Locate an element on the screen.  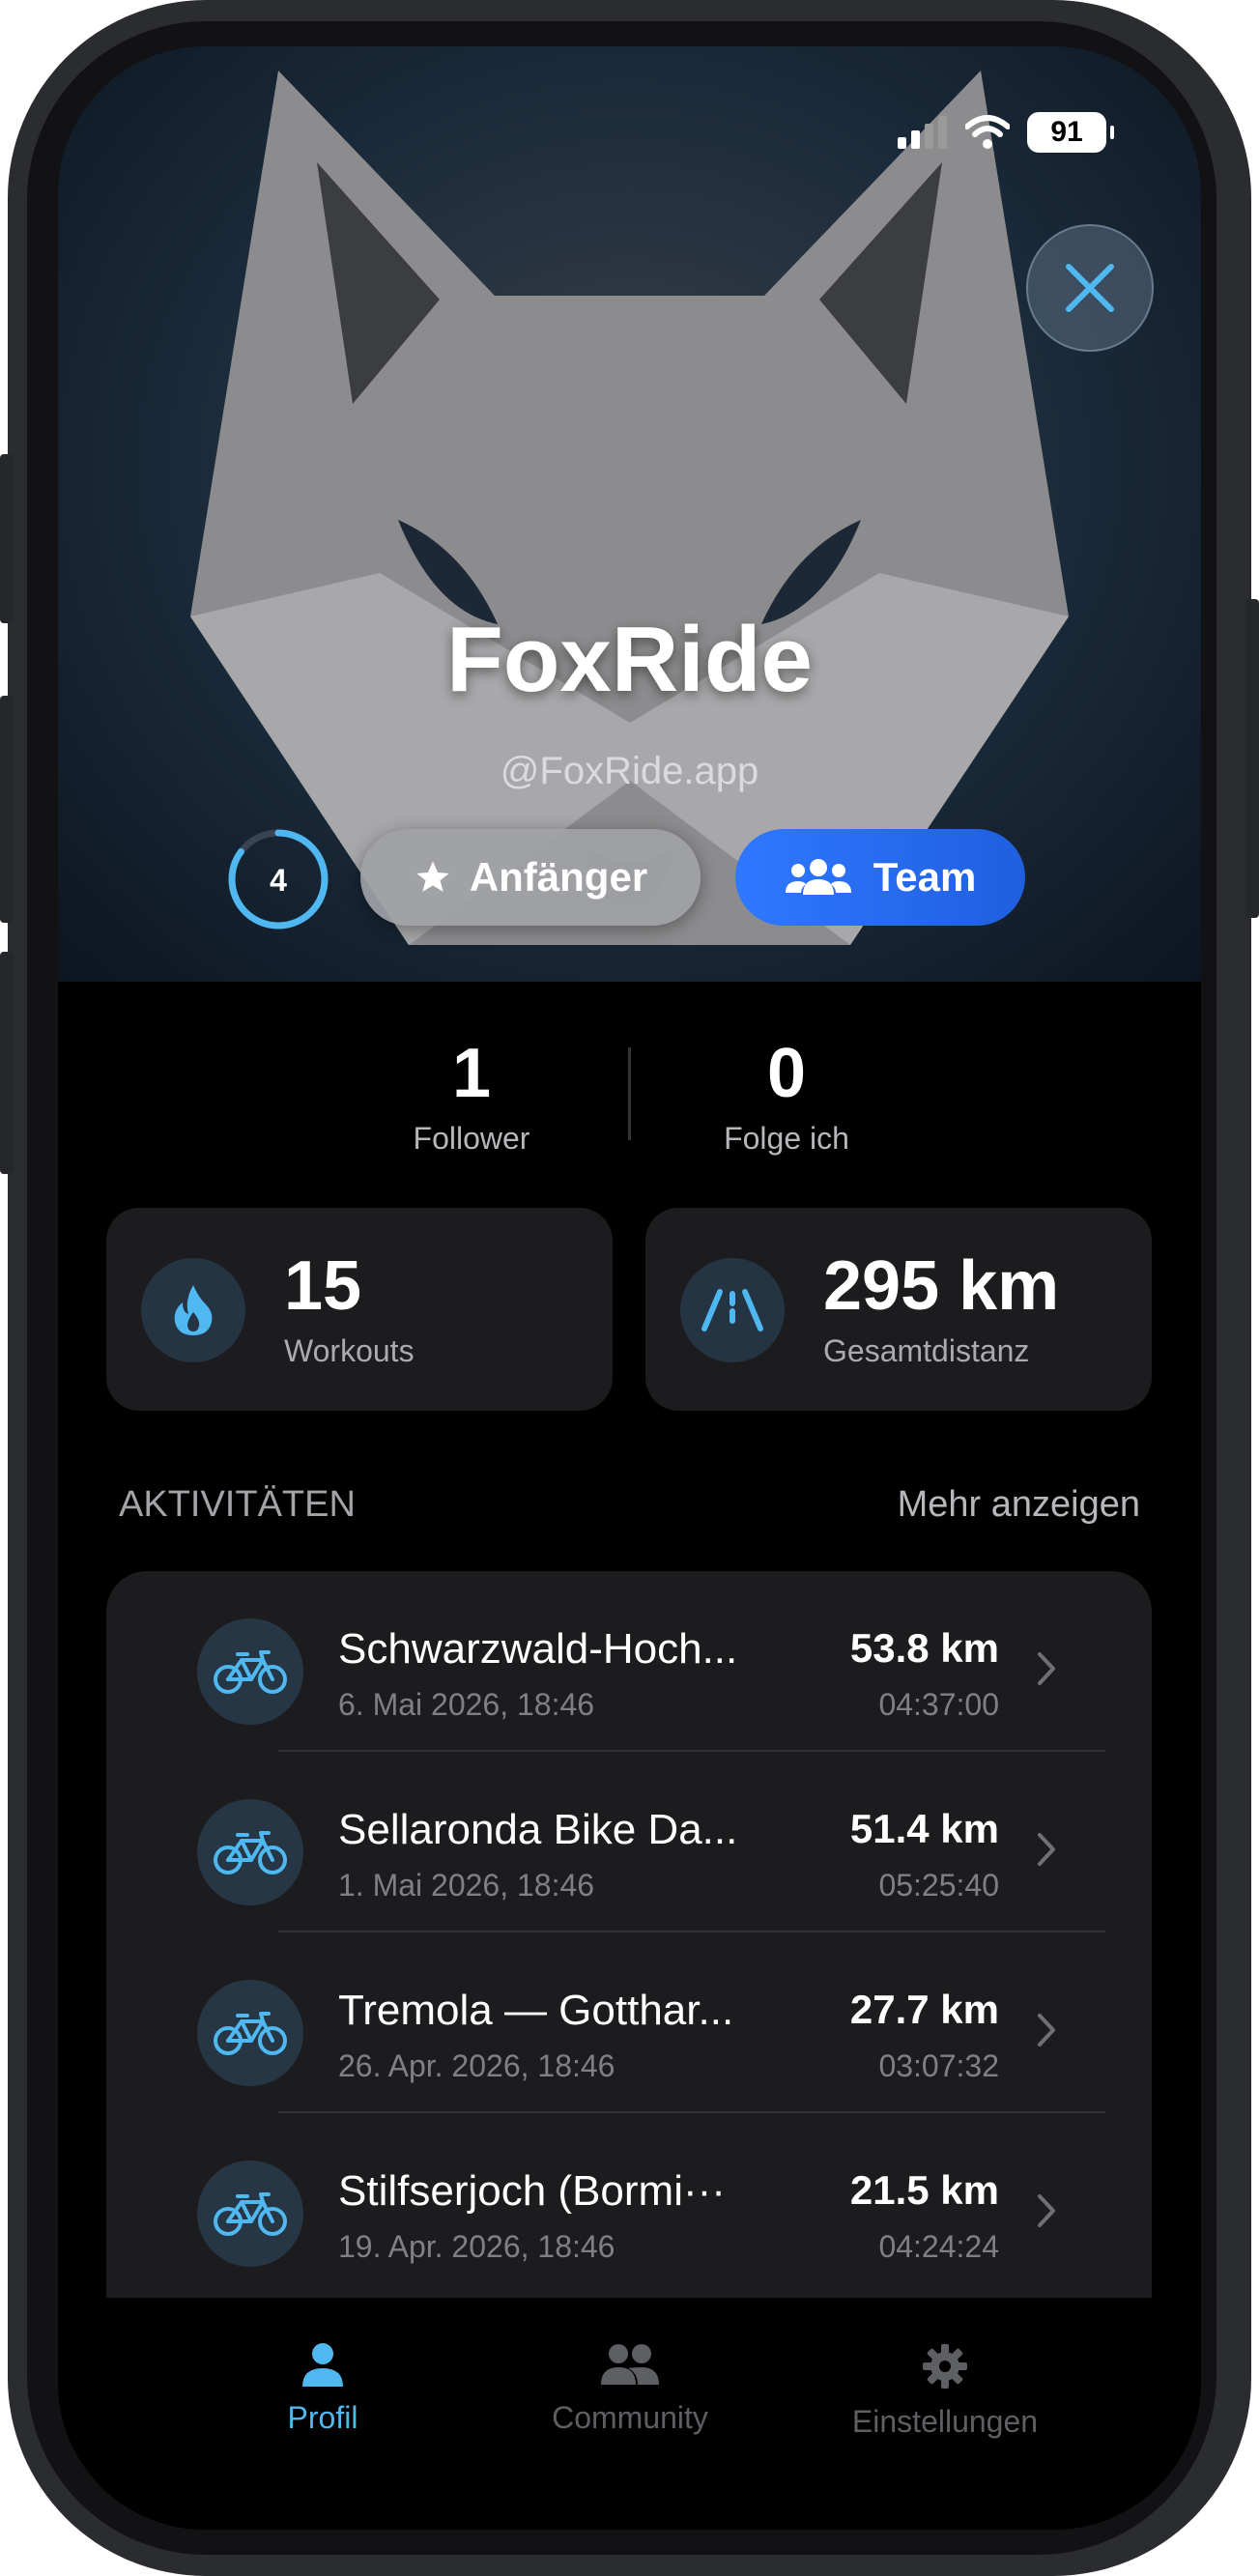
tab-profil-label: Profil is located at coordinates (322, 2418).